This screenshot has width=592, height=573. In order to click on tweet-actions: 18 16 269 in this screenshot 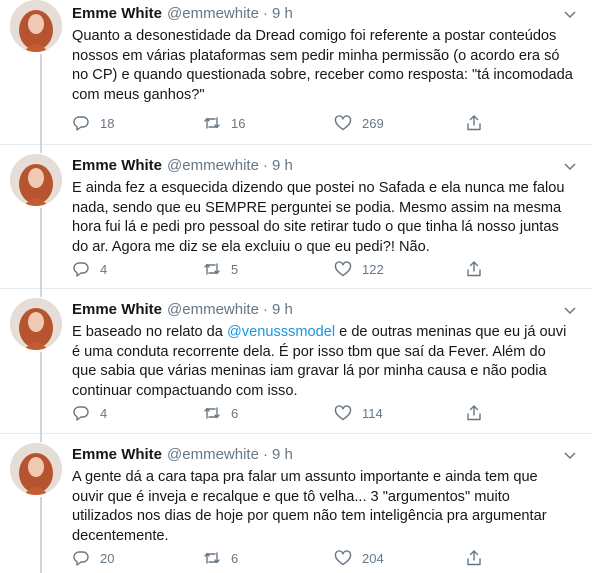, I will do `click(332, 123)`.